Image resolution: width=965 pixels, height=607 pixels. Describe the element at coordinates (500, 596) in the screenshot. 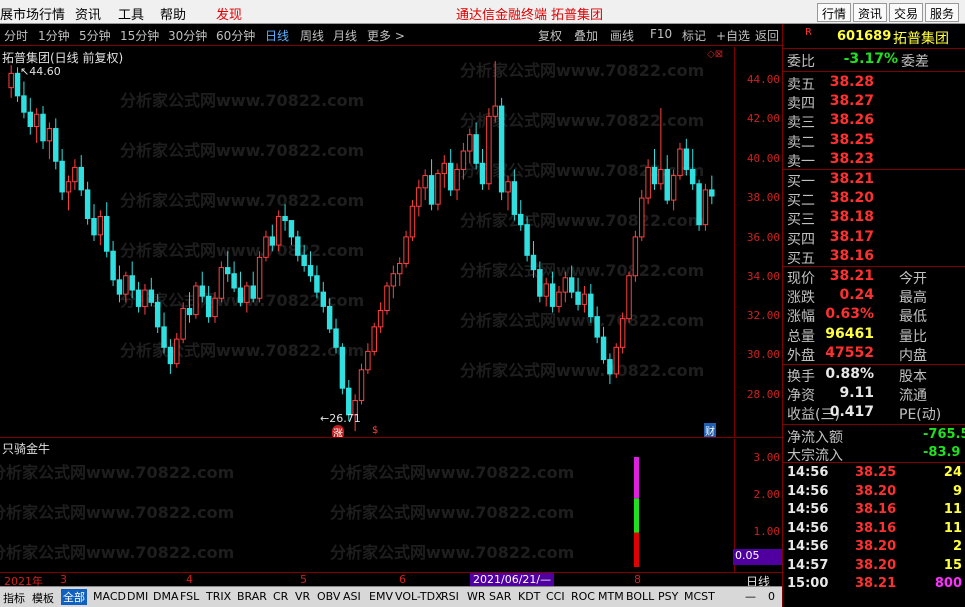

I see `indicator-tab: SAR` at that location.